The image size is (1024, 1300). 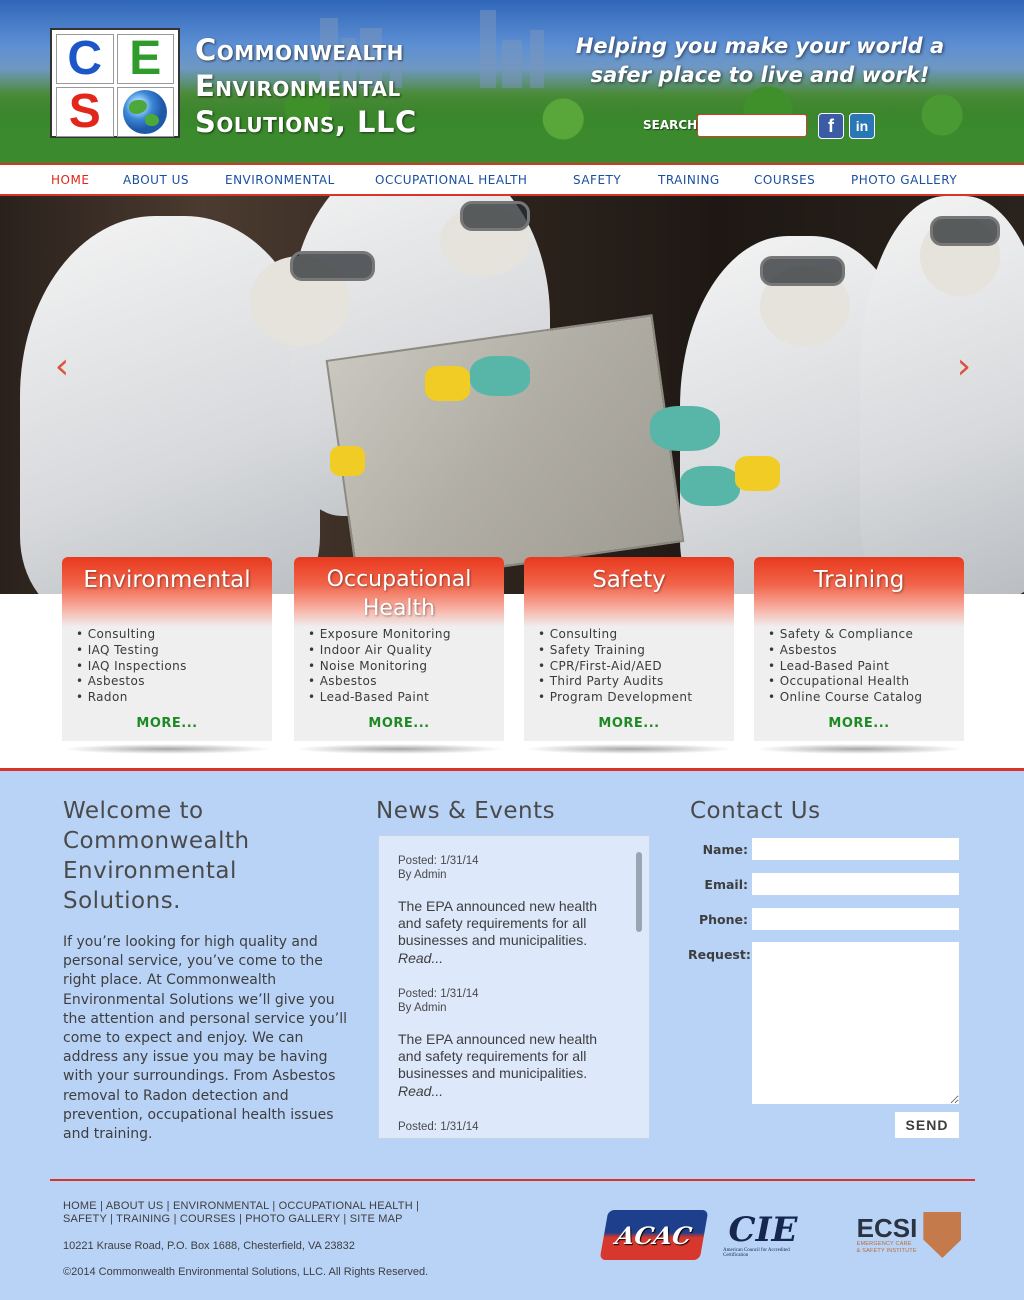 I want to click on email-label: Email:, so click(x=726, y=884).